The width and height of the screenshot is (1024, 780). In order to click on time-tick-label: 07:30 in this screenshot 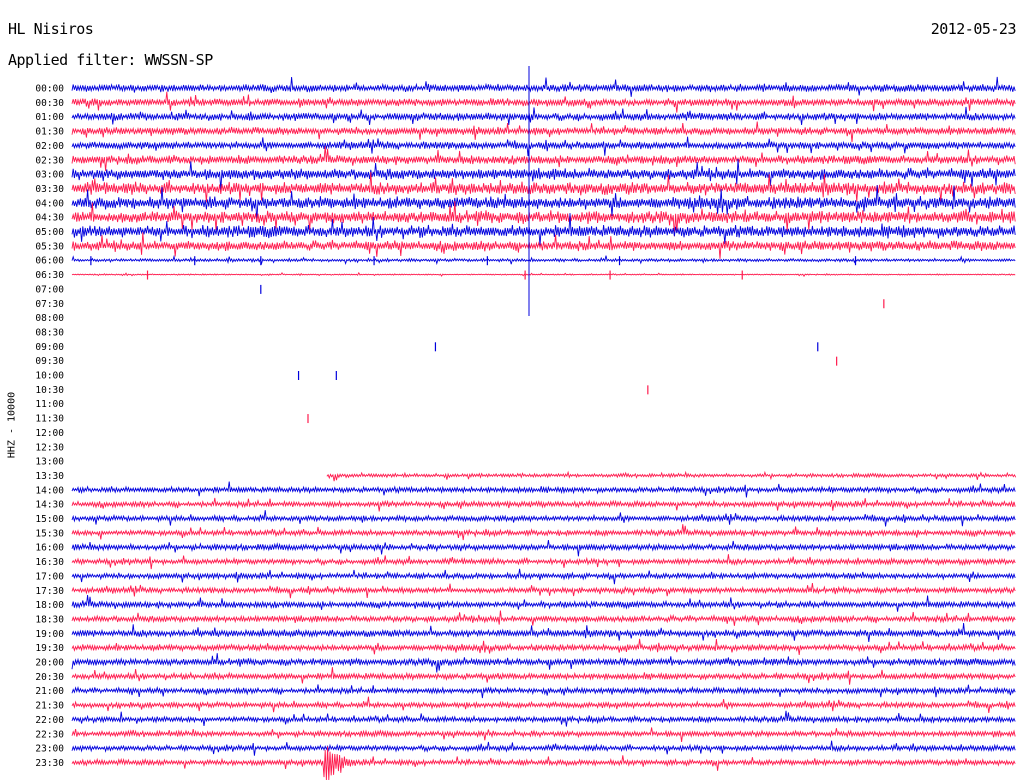, I will do `click(49, 304)`.